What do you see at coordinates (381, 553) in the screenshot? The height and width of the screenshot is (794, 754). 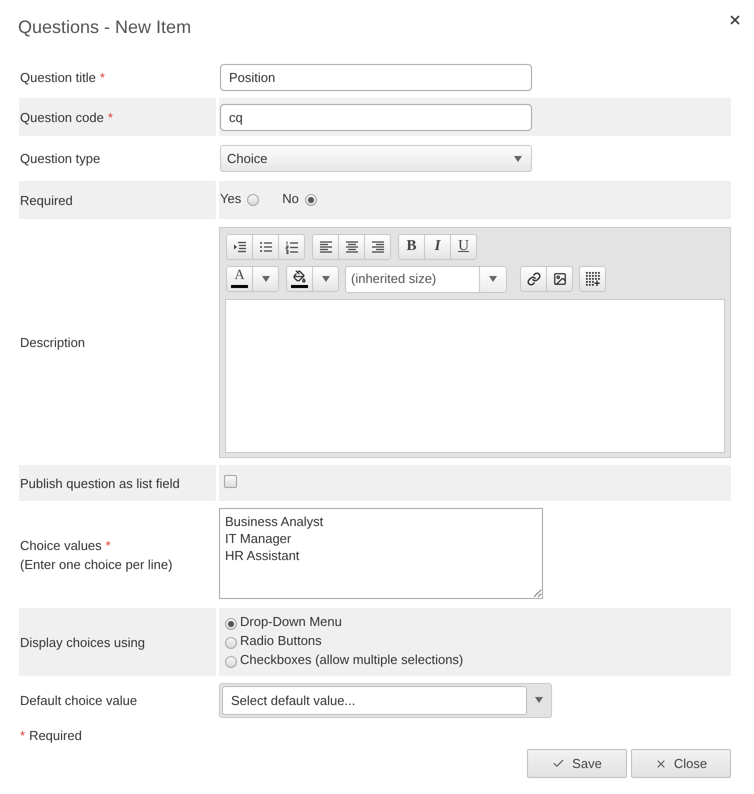 I see `choice-values-textarea: Business Analyst IT Manager HR Assistant` at bounding box center [381, 553].